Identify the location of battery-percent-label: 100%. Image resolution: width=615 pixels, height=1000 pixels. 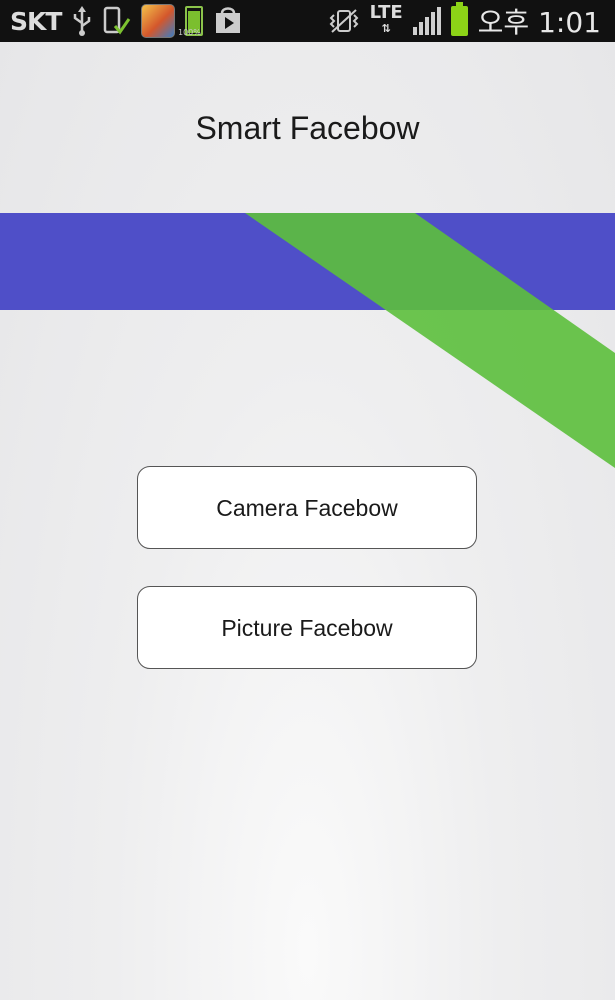
(189, 32).